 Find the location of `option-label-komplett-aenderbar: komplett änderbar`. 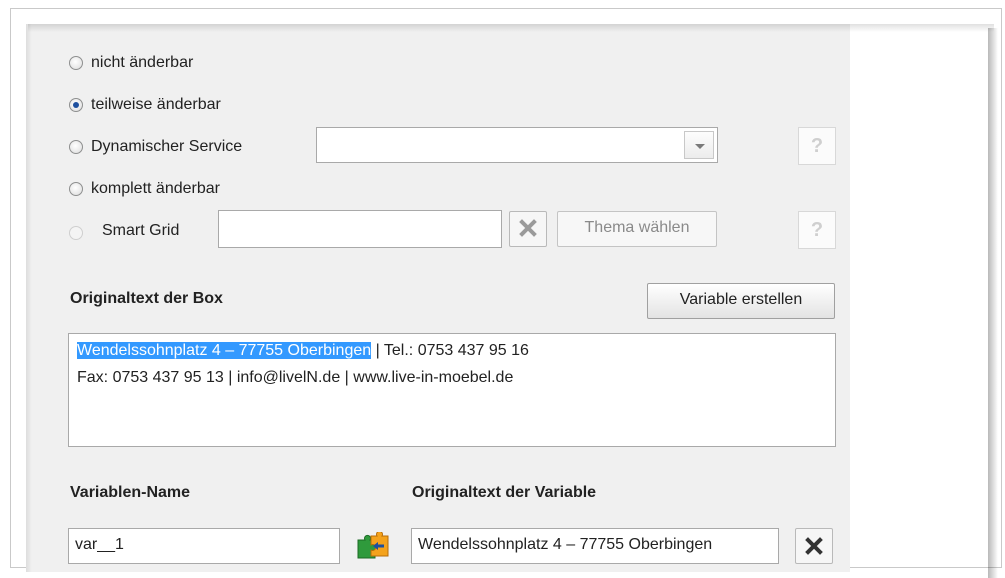

option-label-komplett-aenderbar: komplett änderbar is located at coordinates (155, 188).